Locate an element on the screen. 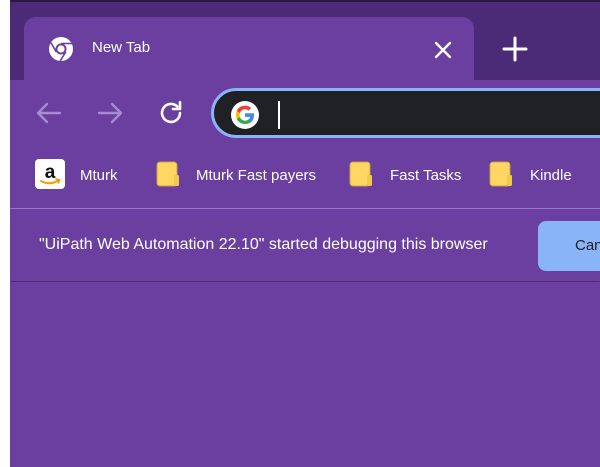  plus-icon is located at coordinates (515, 49).